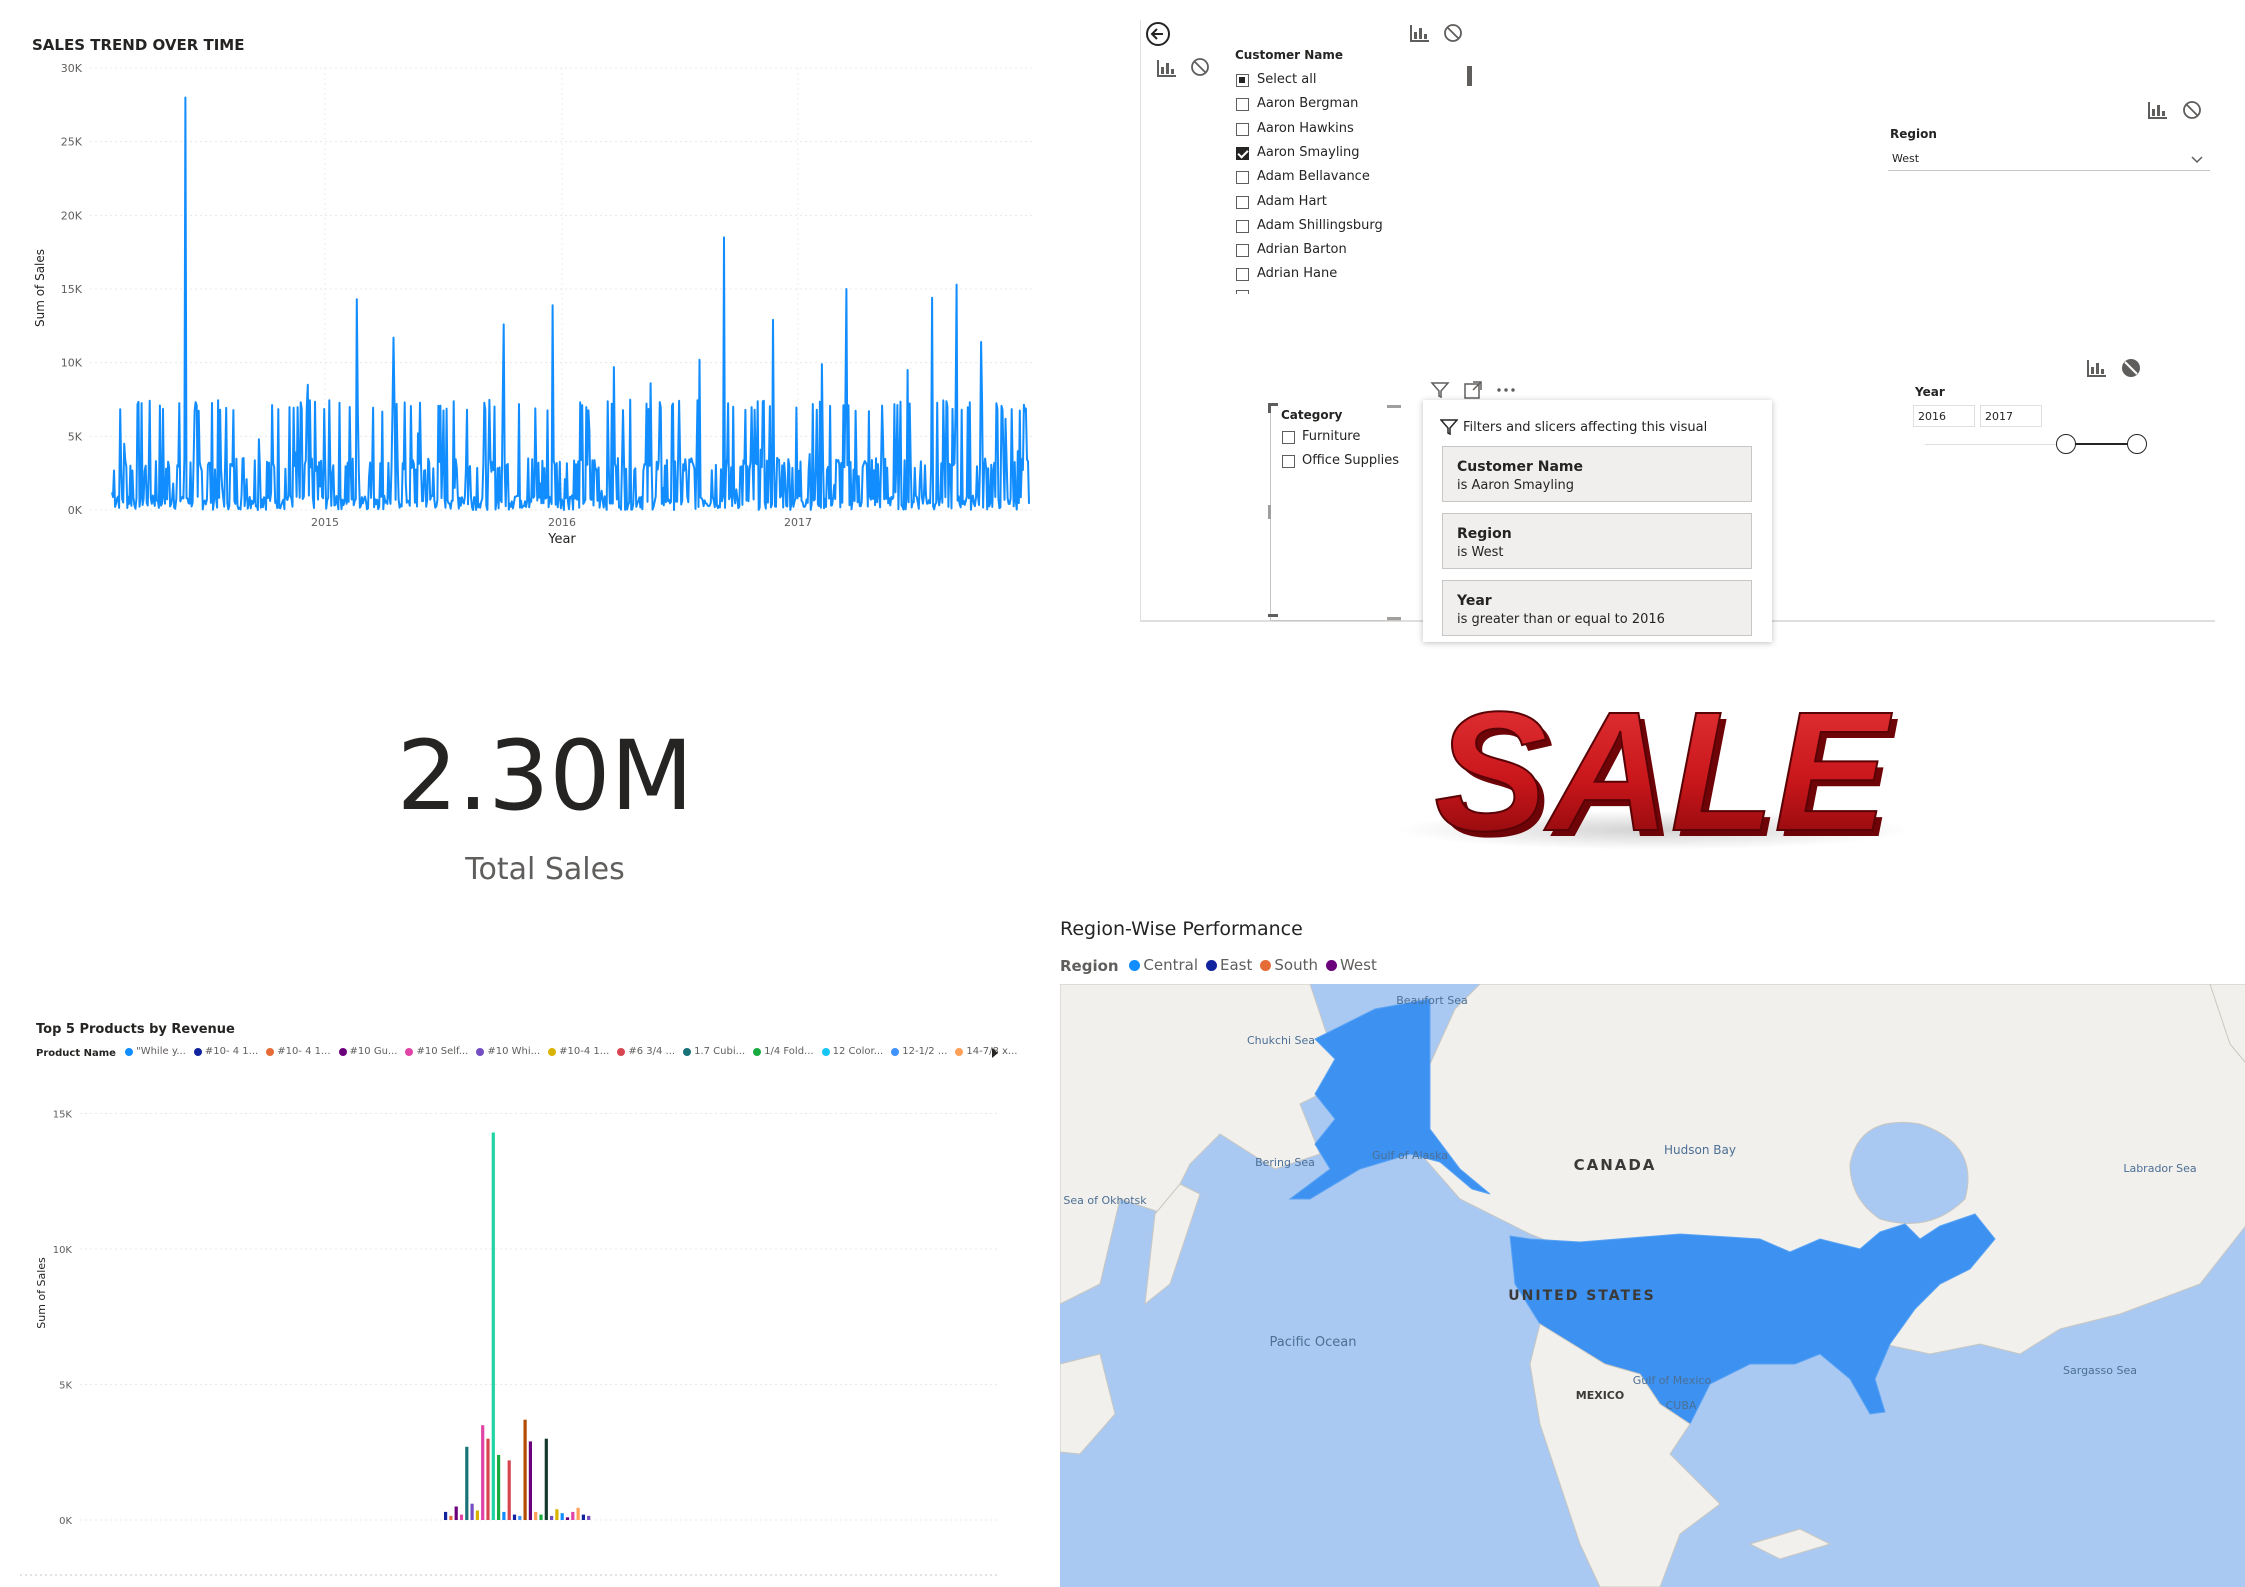  What do you see at coordinates (1350, 460) in the screenshot?
I see `slicer-item-label: Office Supplies` at bounding box center [1350, 460].